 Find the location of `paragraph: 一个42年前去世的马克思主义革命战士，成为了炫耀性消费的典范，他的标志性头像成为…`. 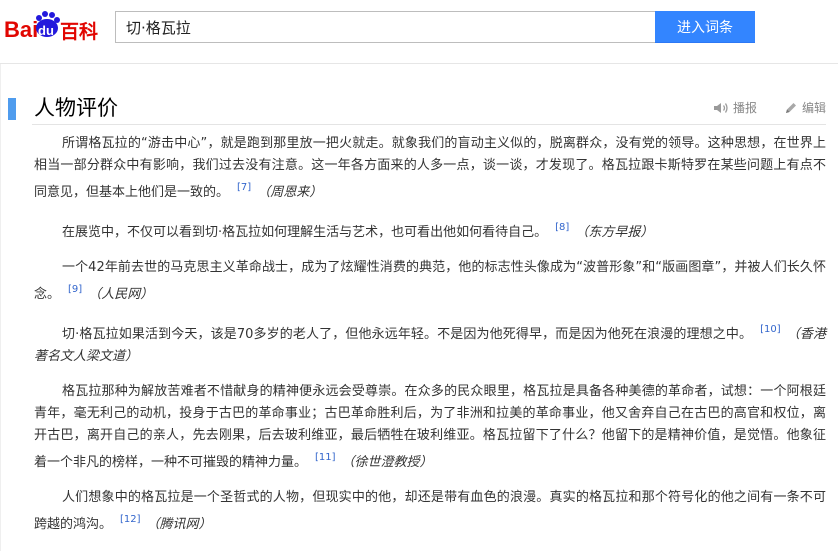

paragraph: 一个42年前去世的马克思主义革命战士，成为了炫耀性消费的典范，他的标志性头像成为… is located at coordinates (430, 281).